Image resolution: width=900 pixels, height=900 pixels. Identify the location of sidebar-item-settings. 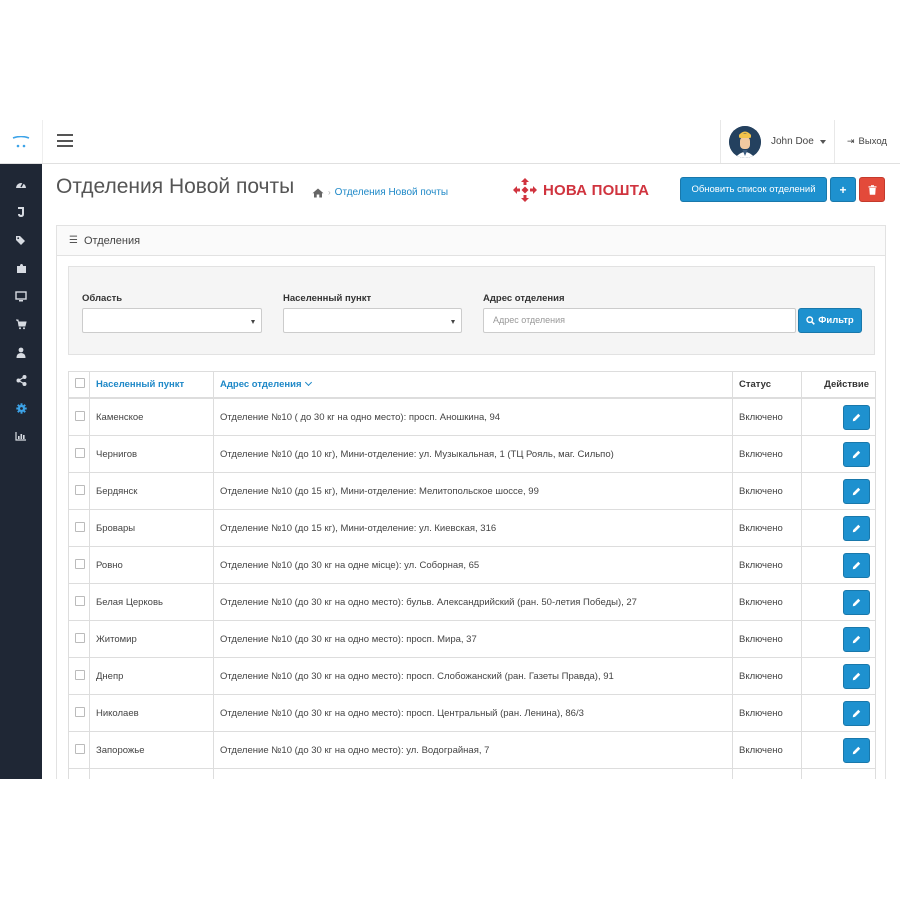
(21, 408).